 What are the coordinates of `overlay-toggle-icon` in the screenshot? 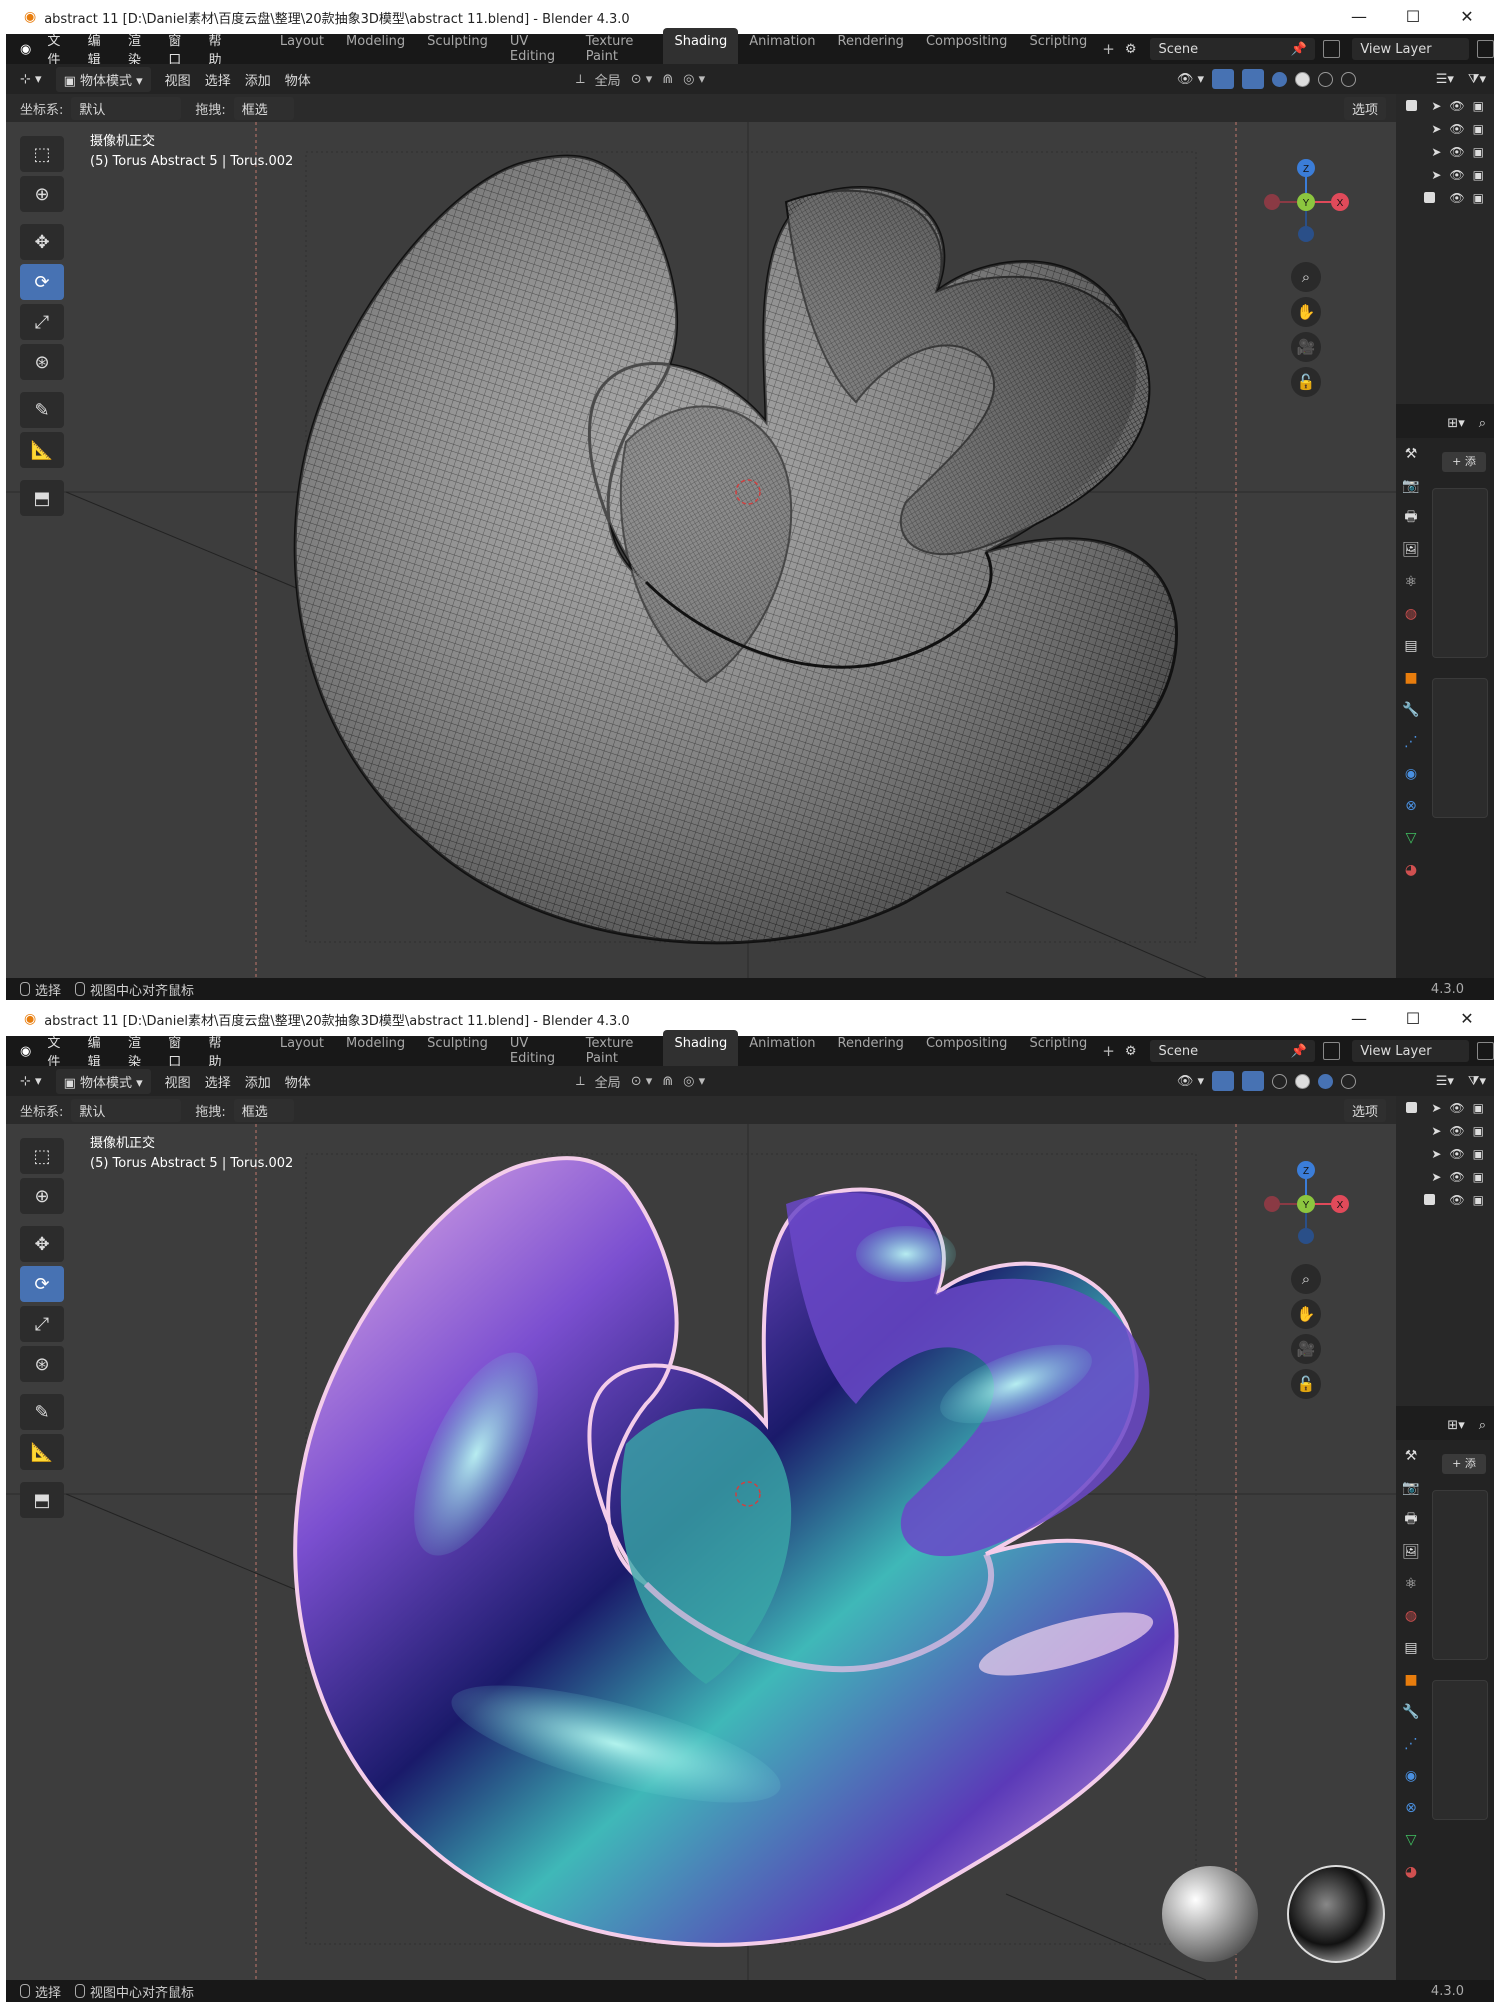 It's located at (1253, 1081).